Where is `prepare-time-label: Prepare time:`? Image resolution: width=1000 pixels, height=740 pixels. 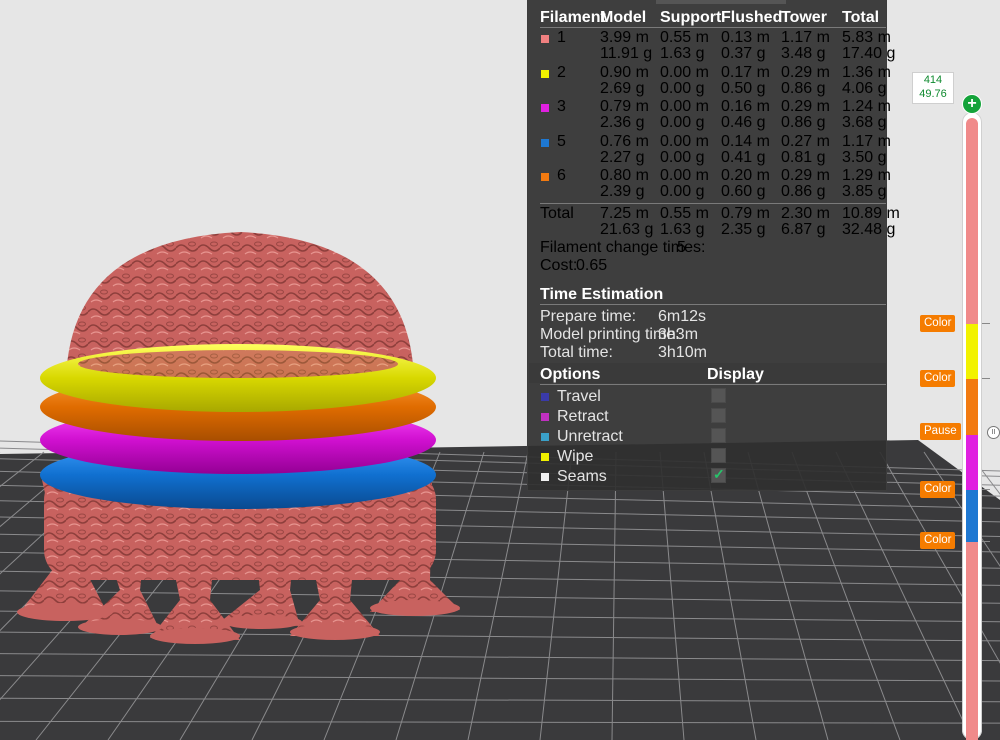
prepare-time-label: Prepare time: is located at coordinates (588, 316).